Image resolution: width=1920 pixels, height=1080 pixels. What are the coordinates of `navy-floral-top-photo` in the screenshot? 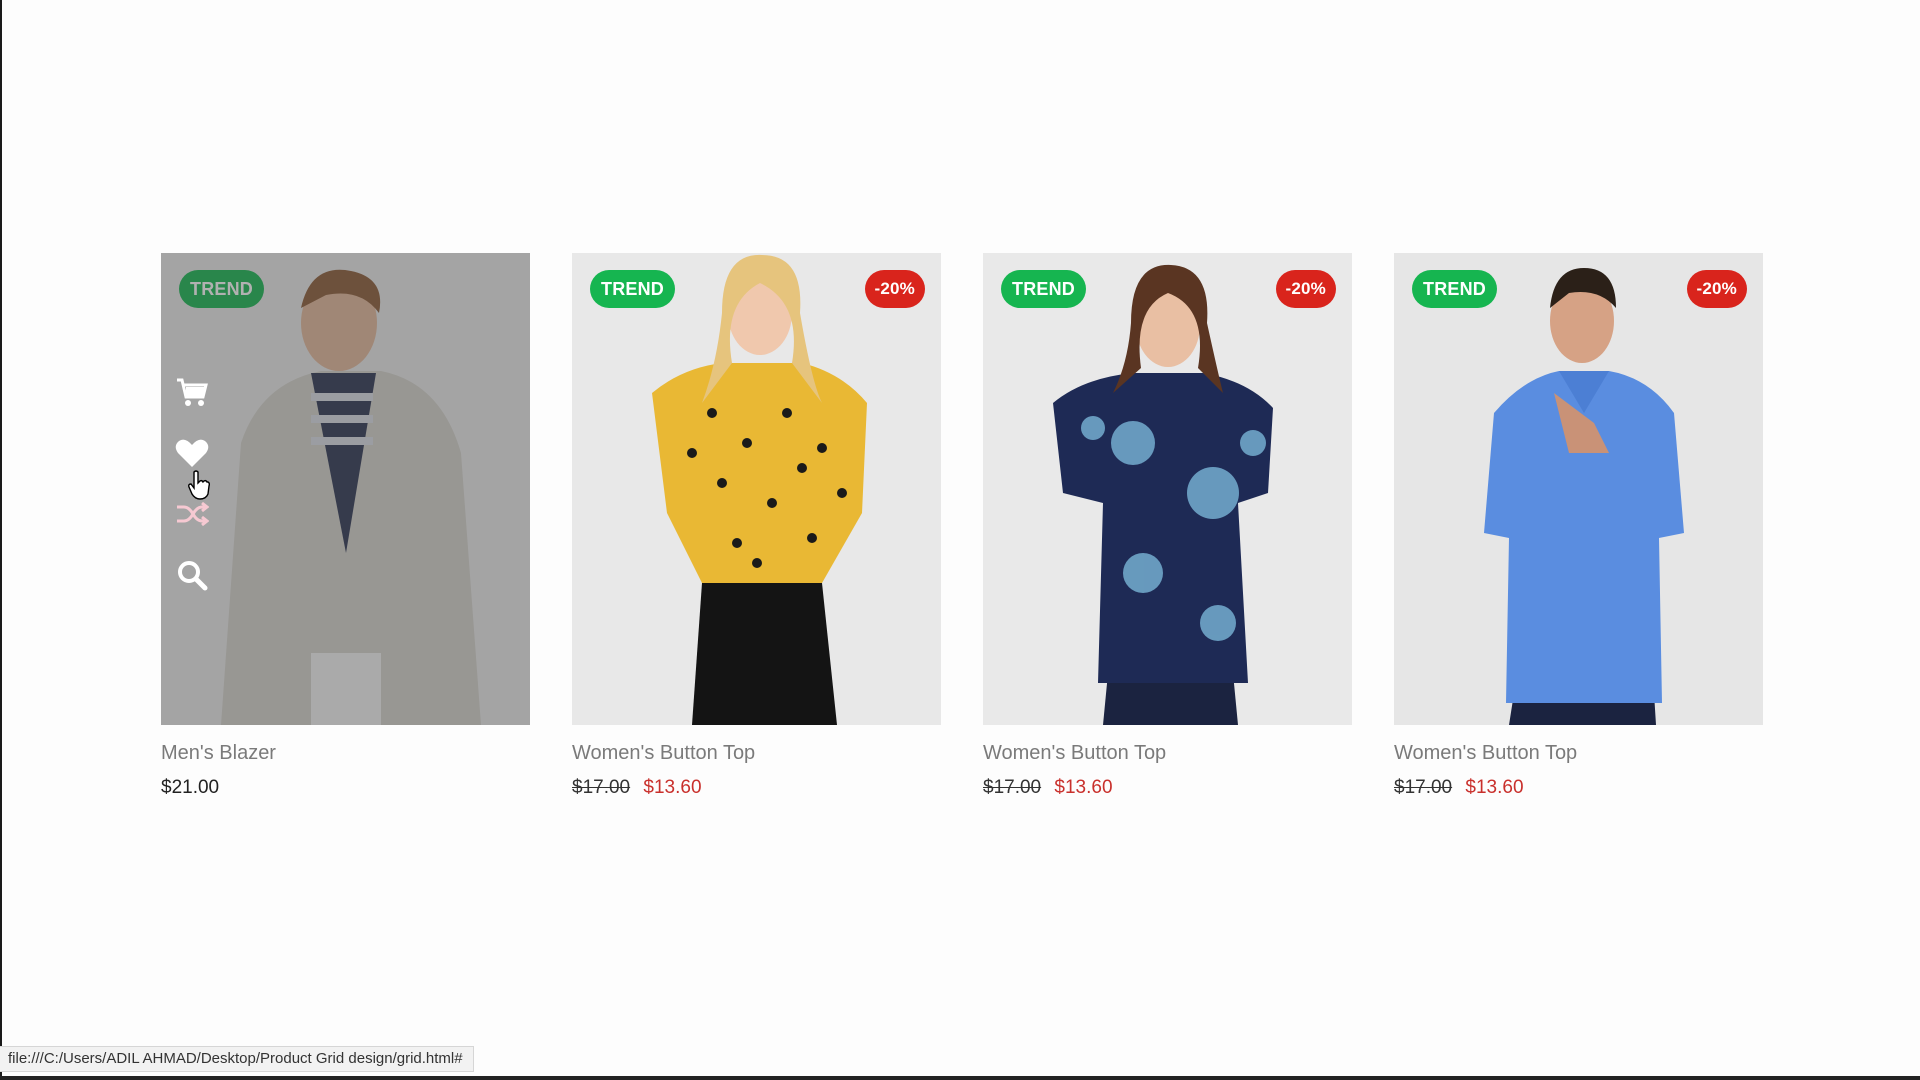 It's located at (1167, 489).